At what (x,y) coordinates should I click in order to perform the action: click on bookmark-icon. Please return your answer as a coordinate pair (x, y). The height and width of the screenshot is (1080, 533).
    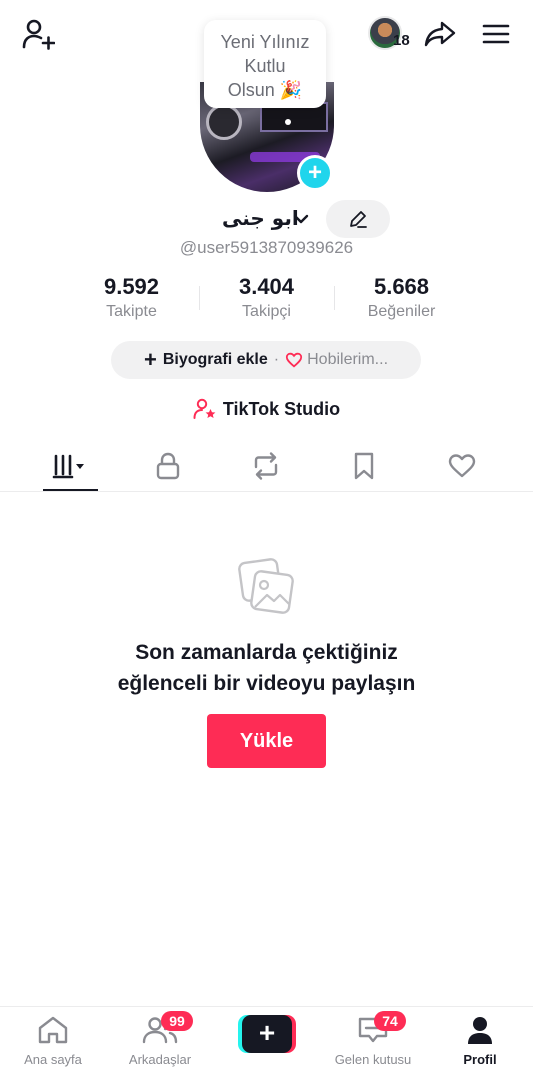
    Looking at the image, I should click on (364, 466).